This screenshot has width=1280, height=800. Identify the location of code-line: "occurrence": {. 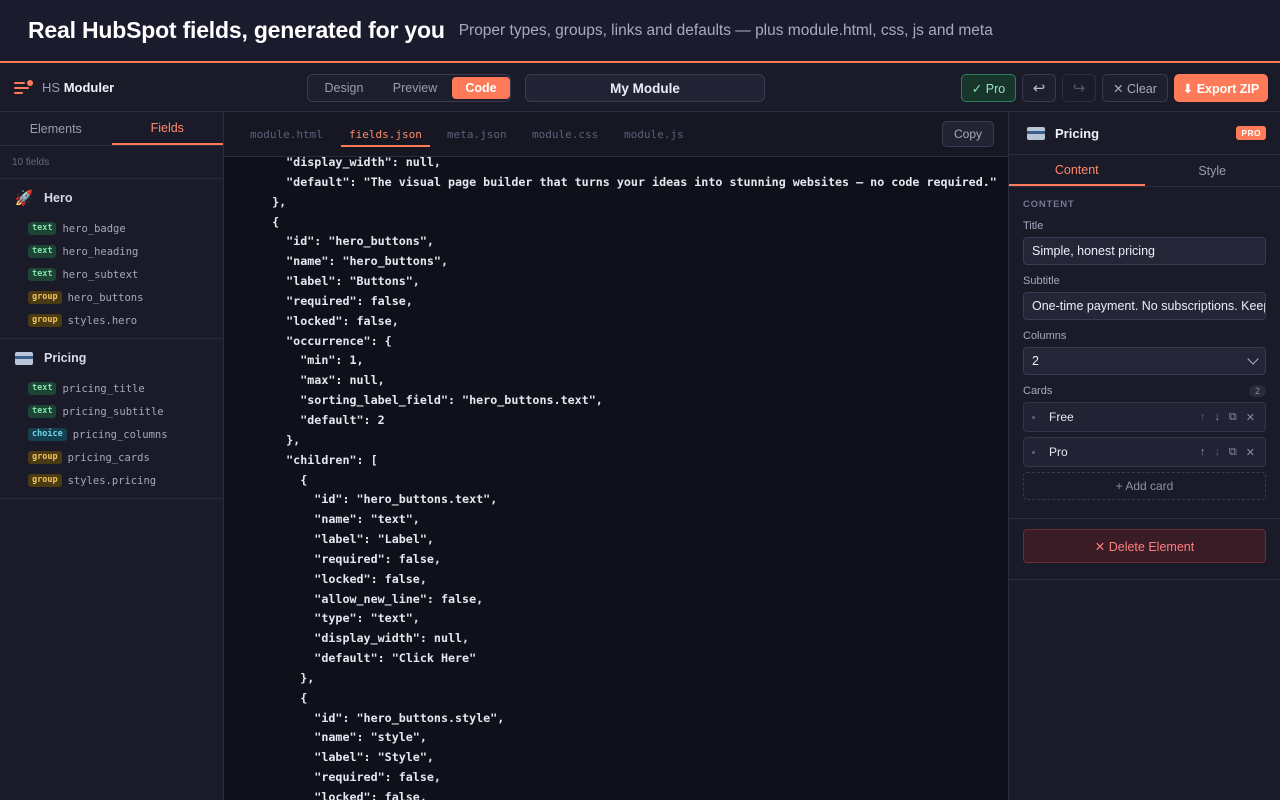
(325, 340).